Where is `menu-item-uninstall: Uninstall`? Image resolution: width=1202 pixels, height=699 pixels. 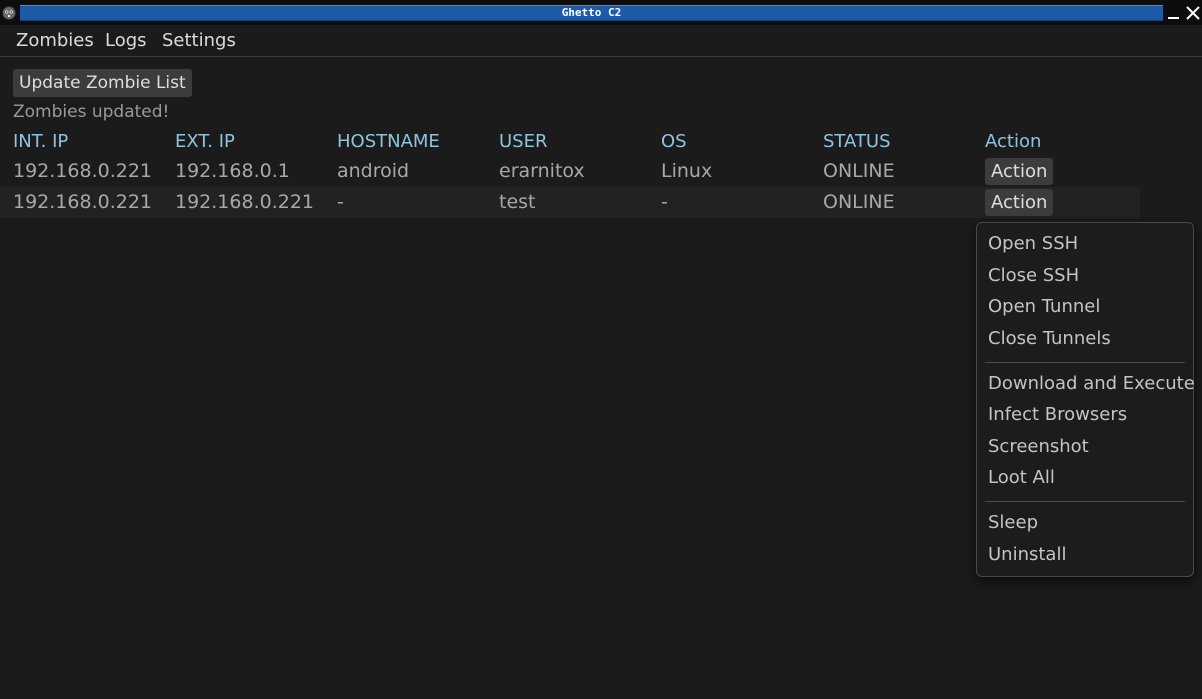 menu-item-uninstall: Uninstall is located at coordinates (1027, 555).